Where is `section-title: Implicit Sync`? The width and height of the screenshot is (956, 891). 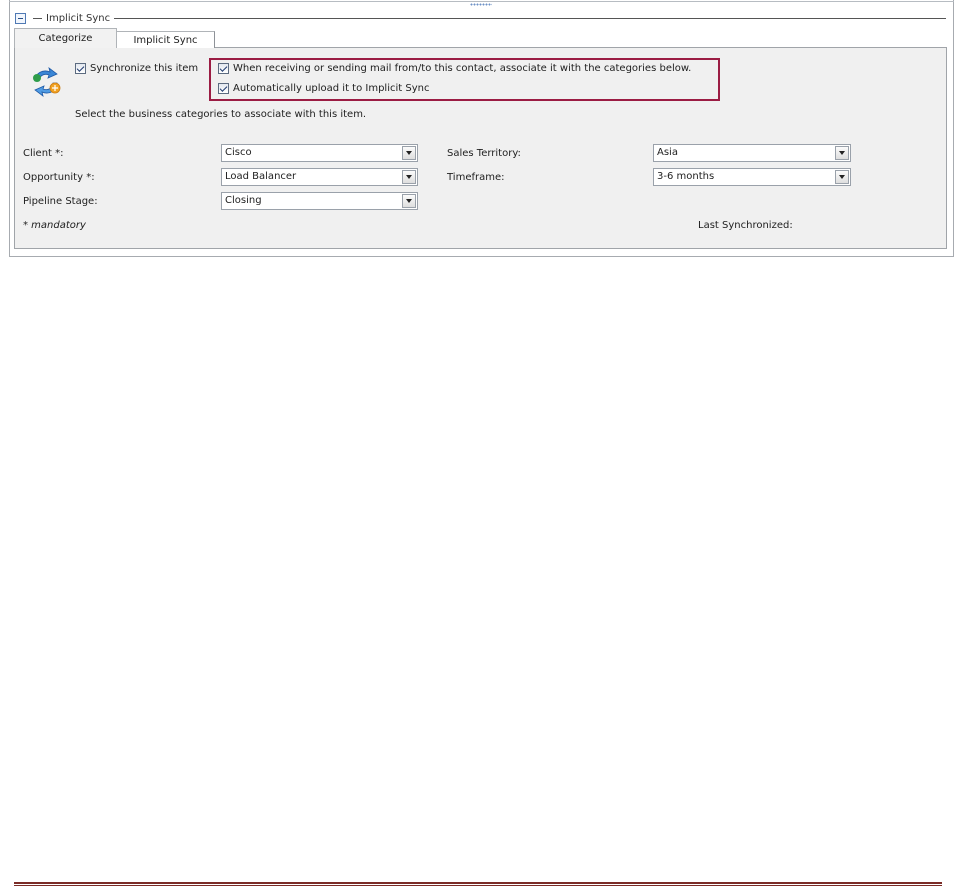
section-title: Implicit Sync is located at coordinates (78, 18).